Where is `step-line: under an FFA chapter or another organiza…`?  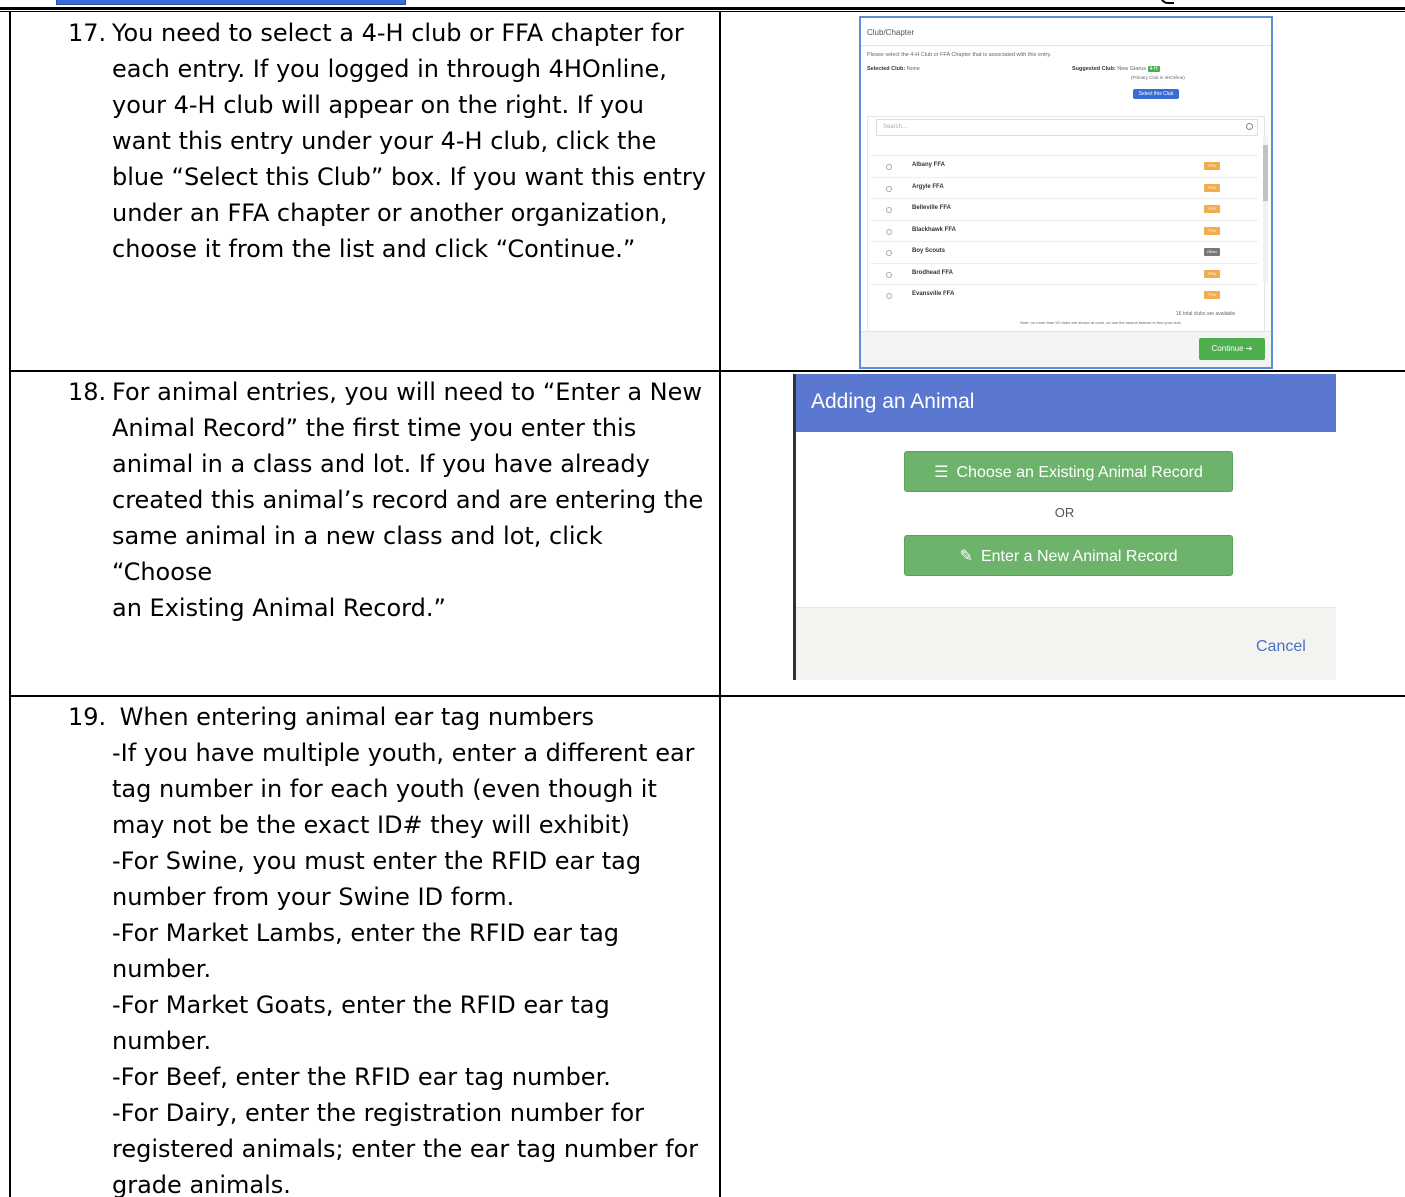
step-line: under an FFA chapter or another organiza… is located at coordinates (390, 213).